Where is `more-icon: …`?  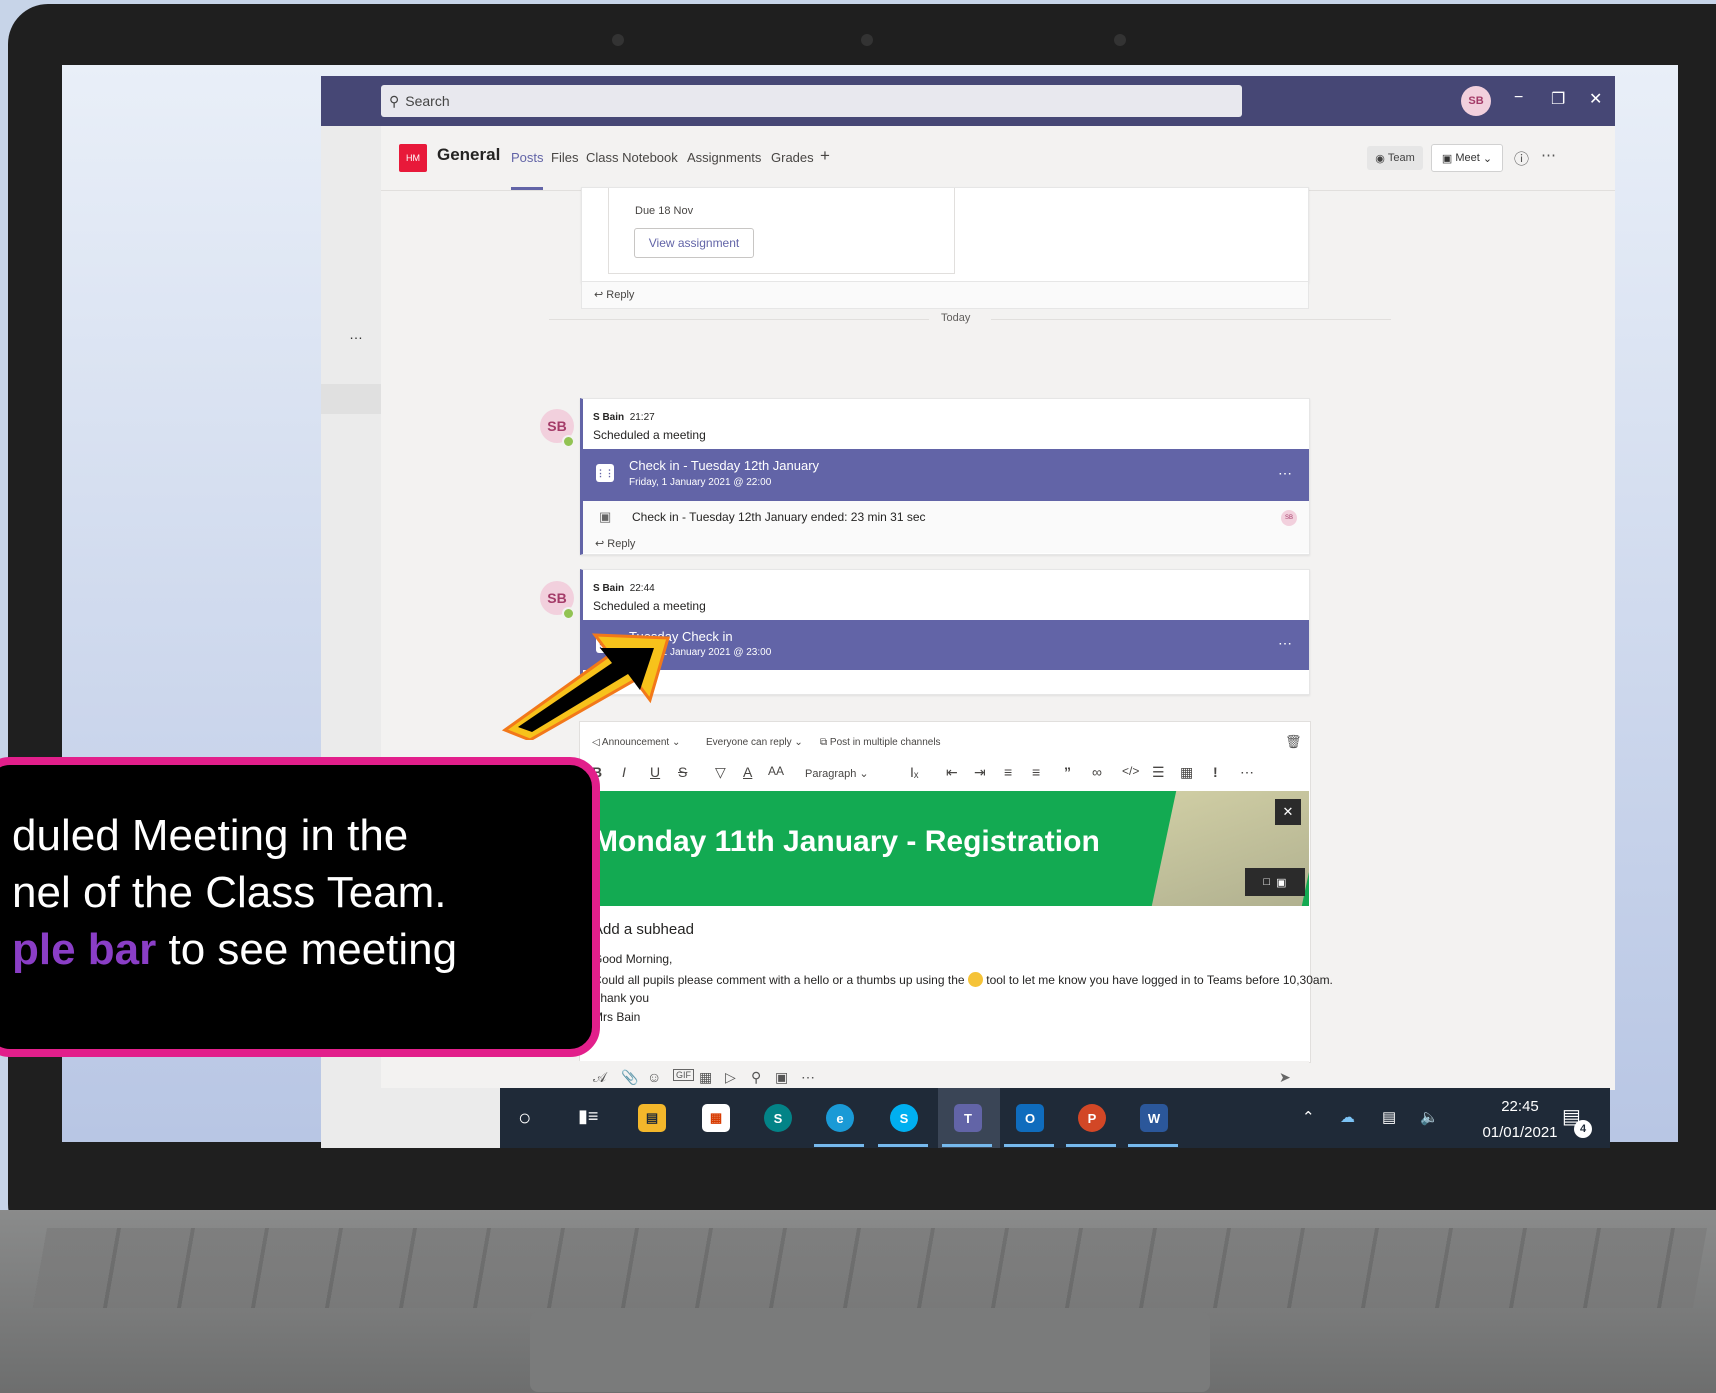
more-icon: … is located at coordinates (356, 334).